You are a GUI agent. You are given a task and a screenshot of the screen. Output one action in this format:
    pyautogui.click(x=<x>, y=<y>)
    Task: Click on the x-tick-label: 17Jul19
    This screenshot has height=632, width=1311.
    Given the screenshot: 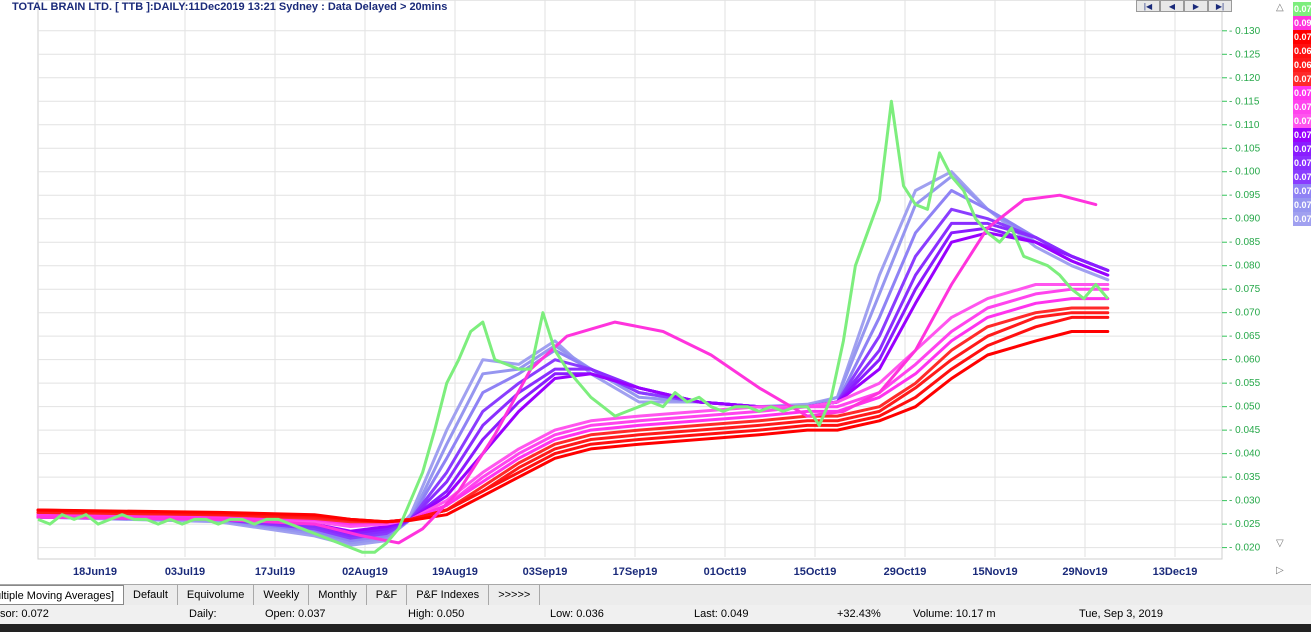 What is the action you would take?
    pyautogui.click(x=275, y=572)
    